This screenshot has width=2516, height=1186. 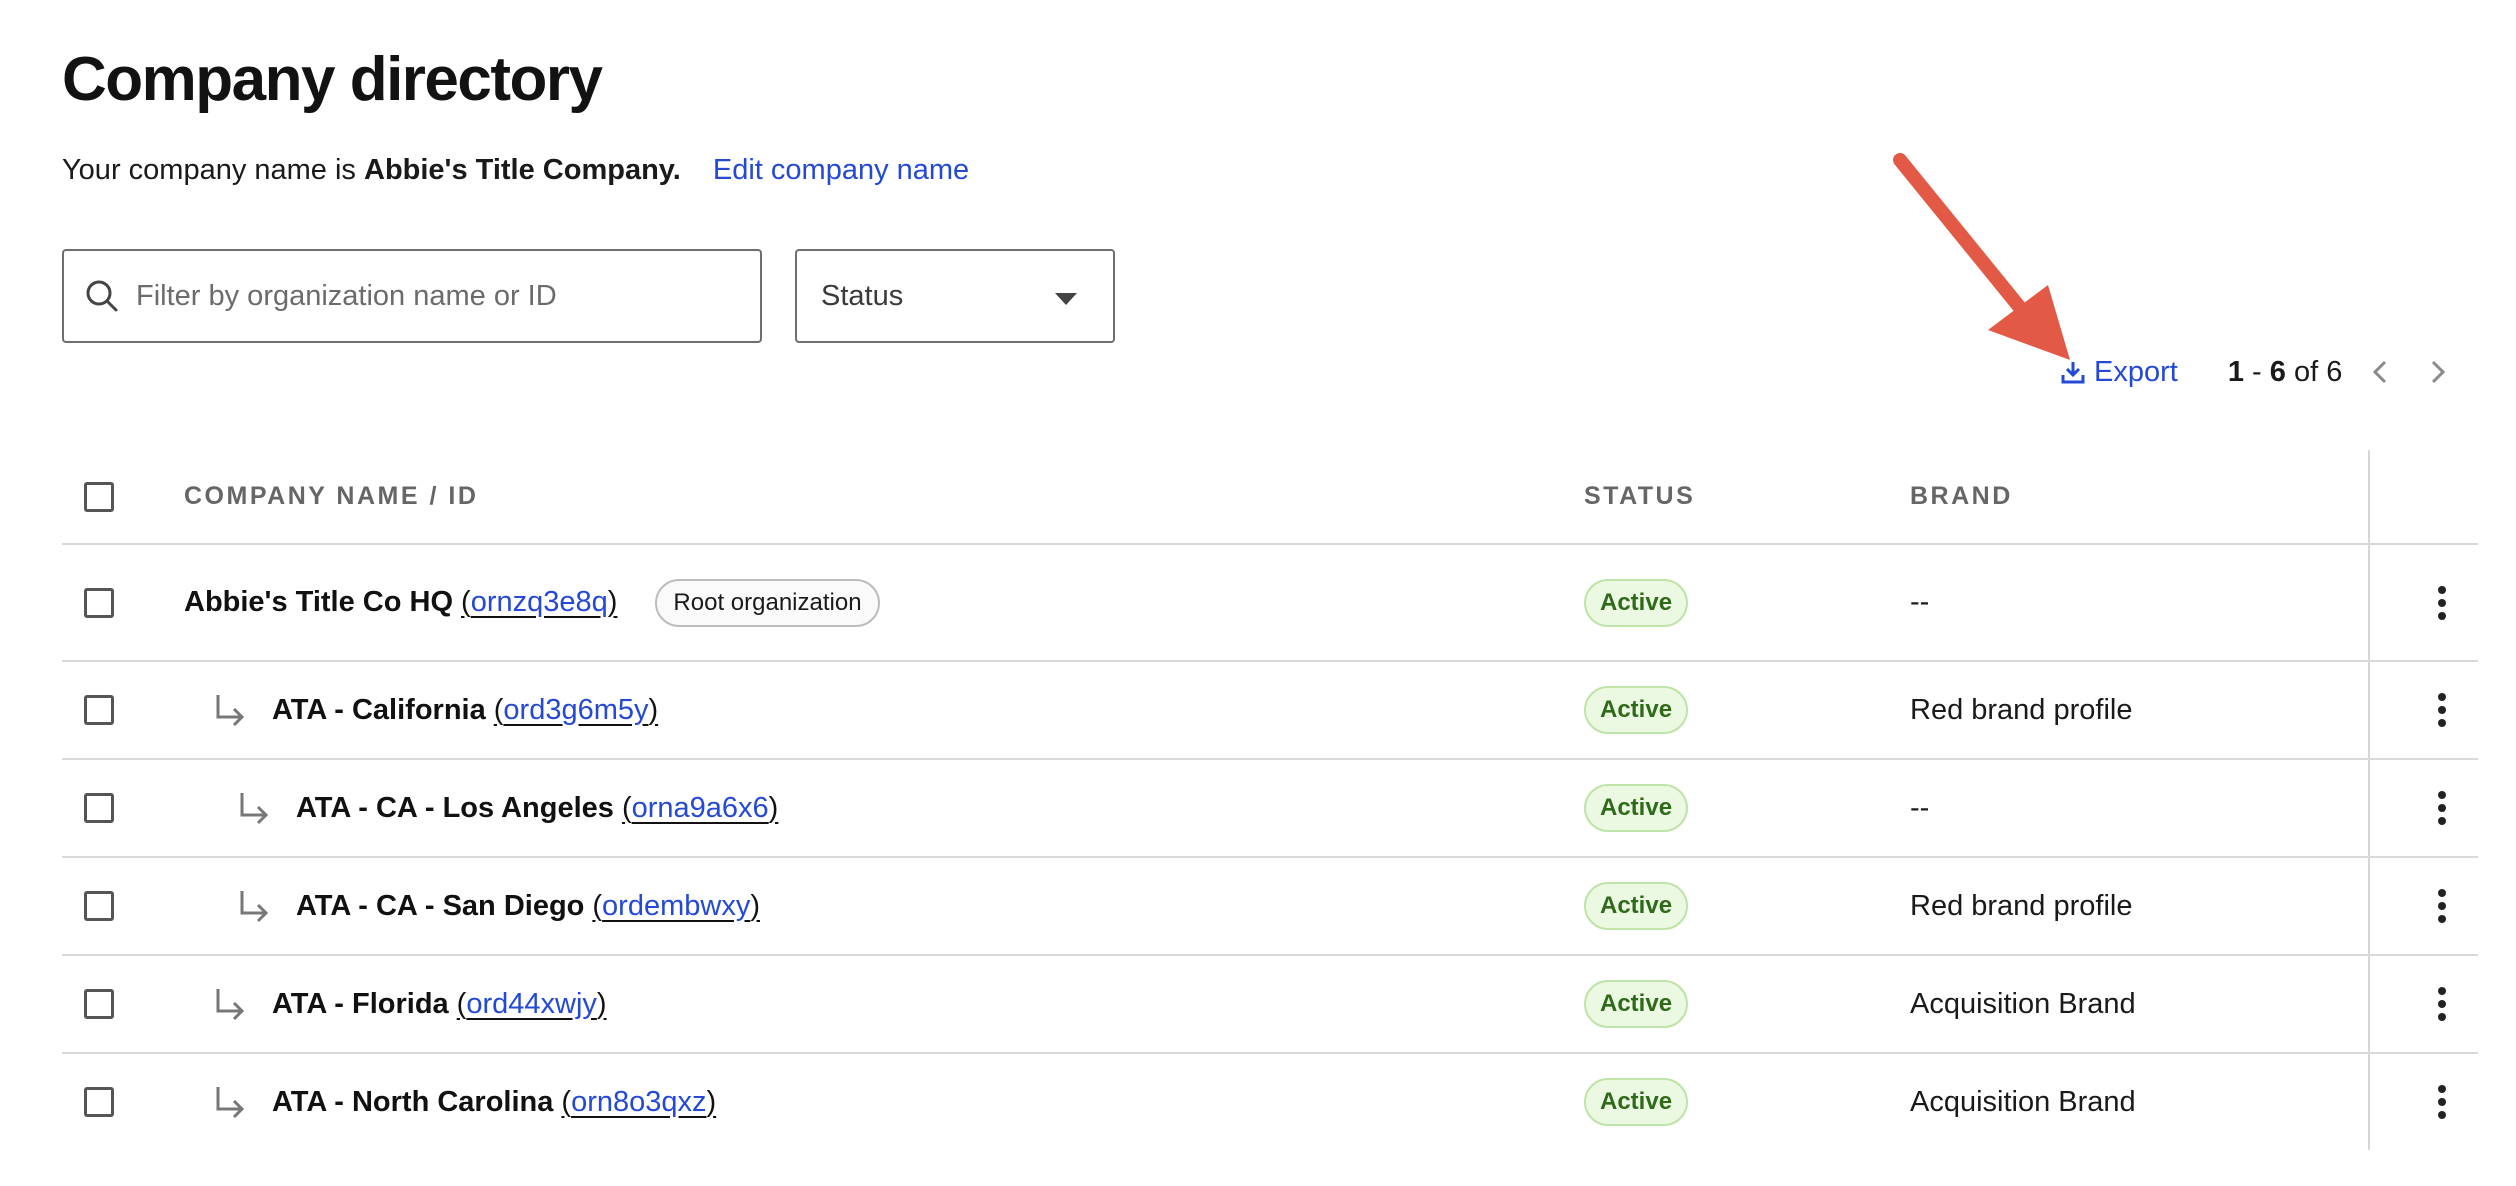 I want to click on download-icon, so click(x=2073, y=373).